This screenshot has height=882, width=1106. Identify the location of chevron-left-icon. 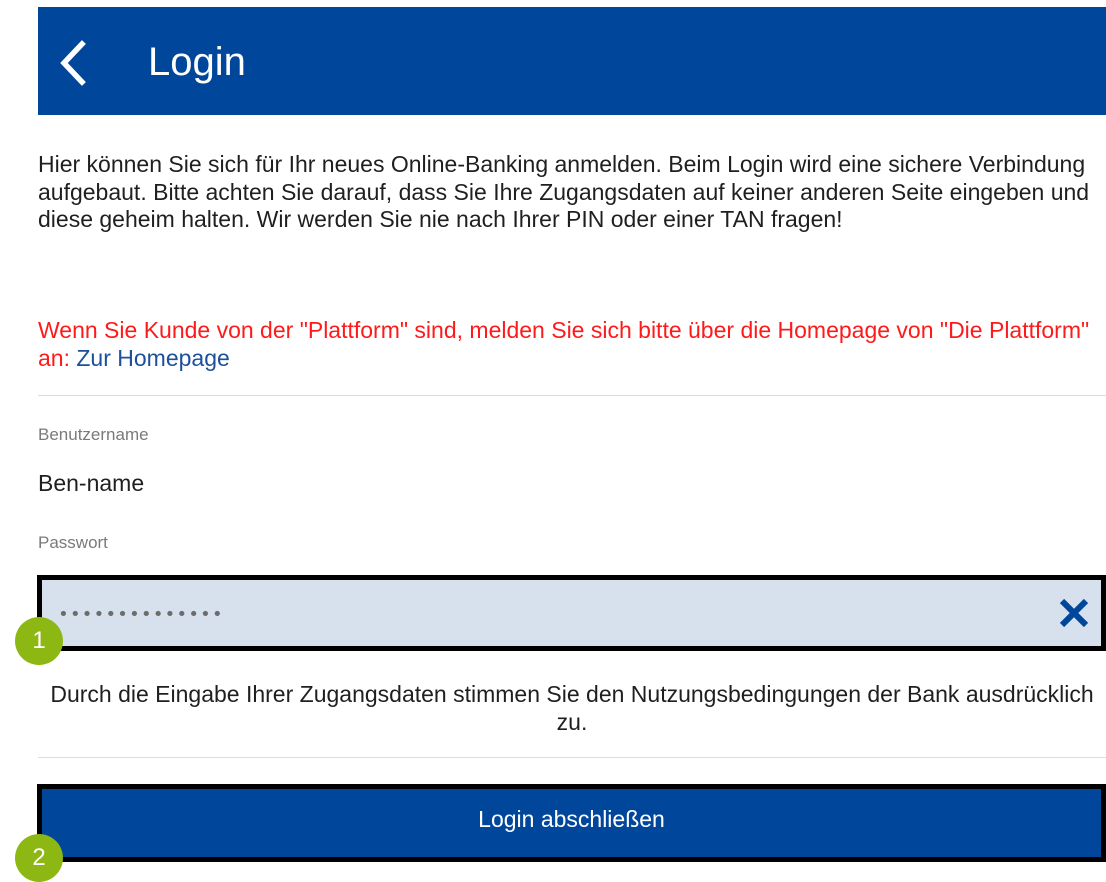
(73, 63).